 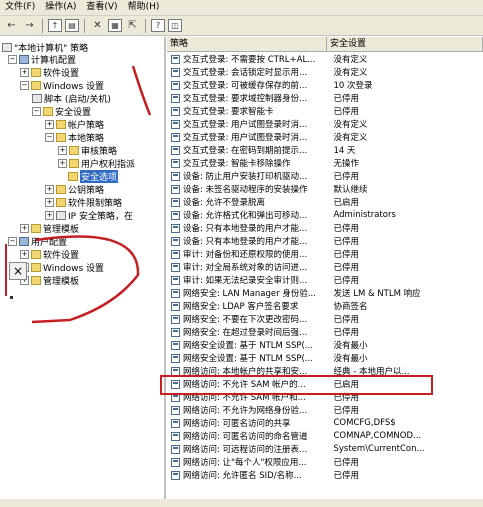 I want to click on table-row: 交互式登录: 在密码到期前提示... 14 天, so click(x=325, y=150).